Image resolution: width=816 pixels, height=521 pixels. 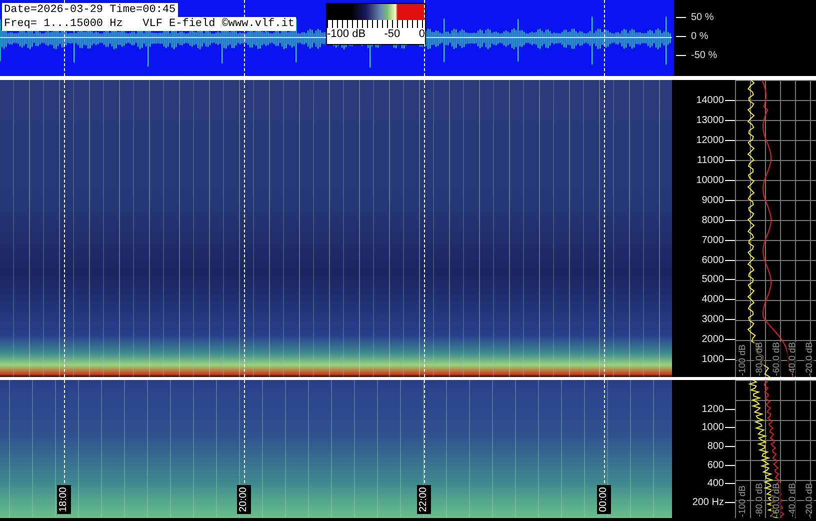 I want to click on time-label: 18:00, so click(x=64, y=499).